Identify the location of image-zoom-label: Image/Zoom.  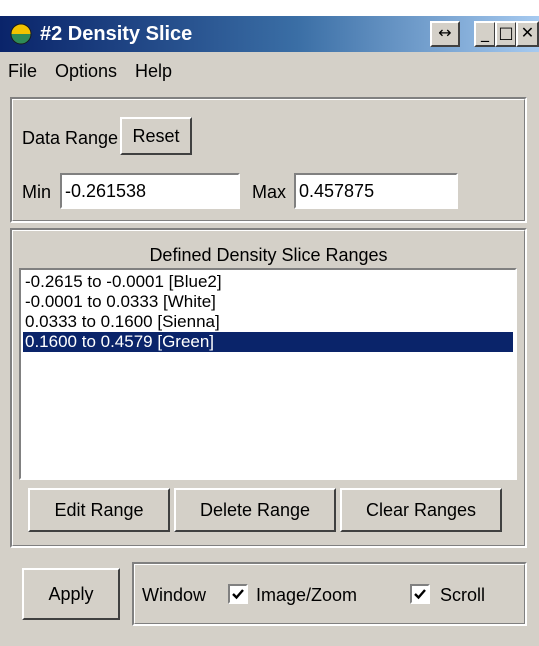
(306, 595).